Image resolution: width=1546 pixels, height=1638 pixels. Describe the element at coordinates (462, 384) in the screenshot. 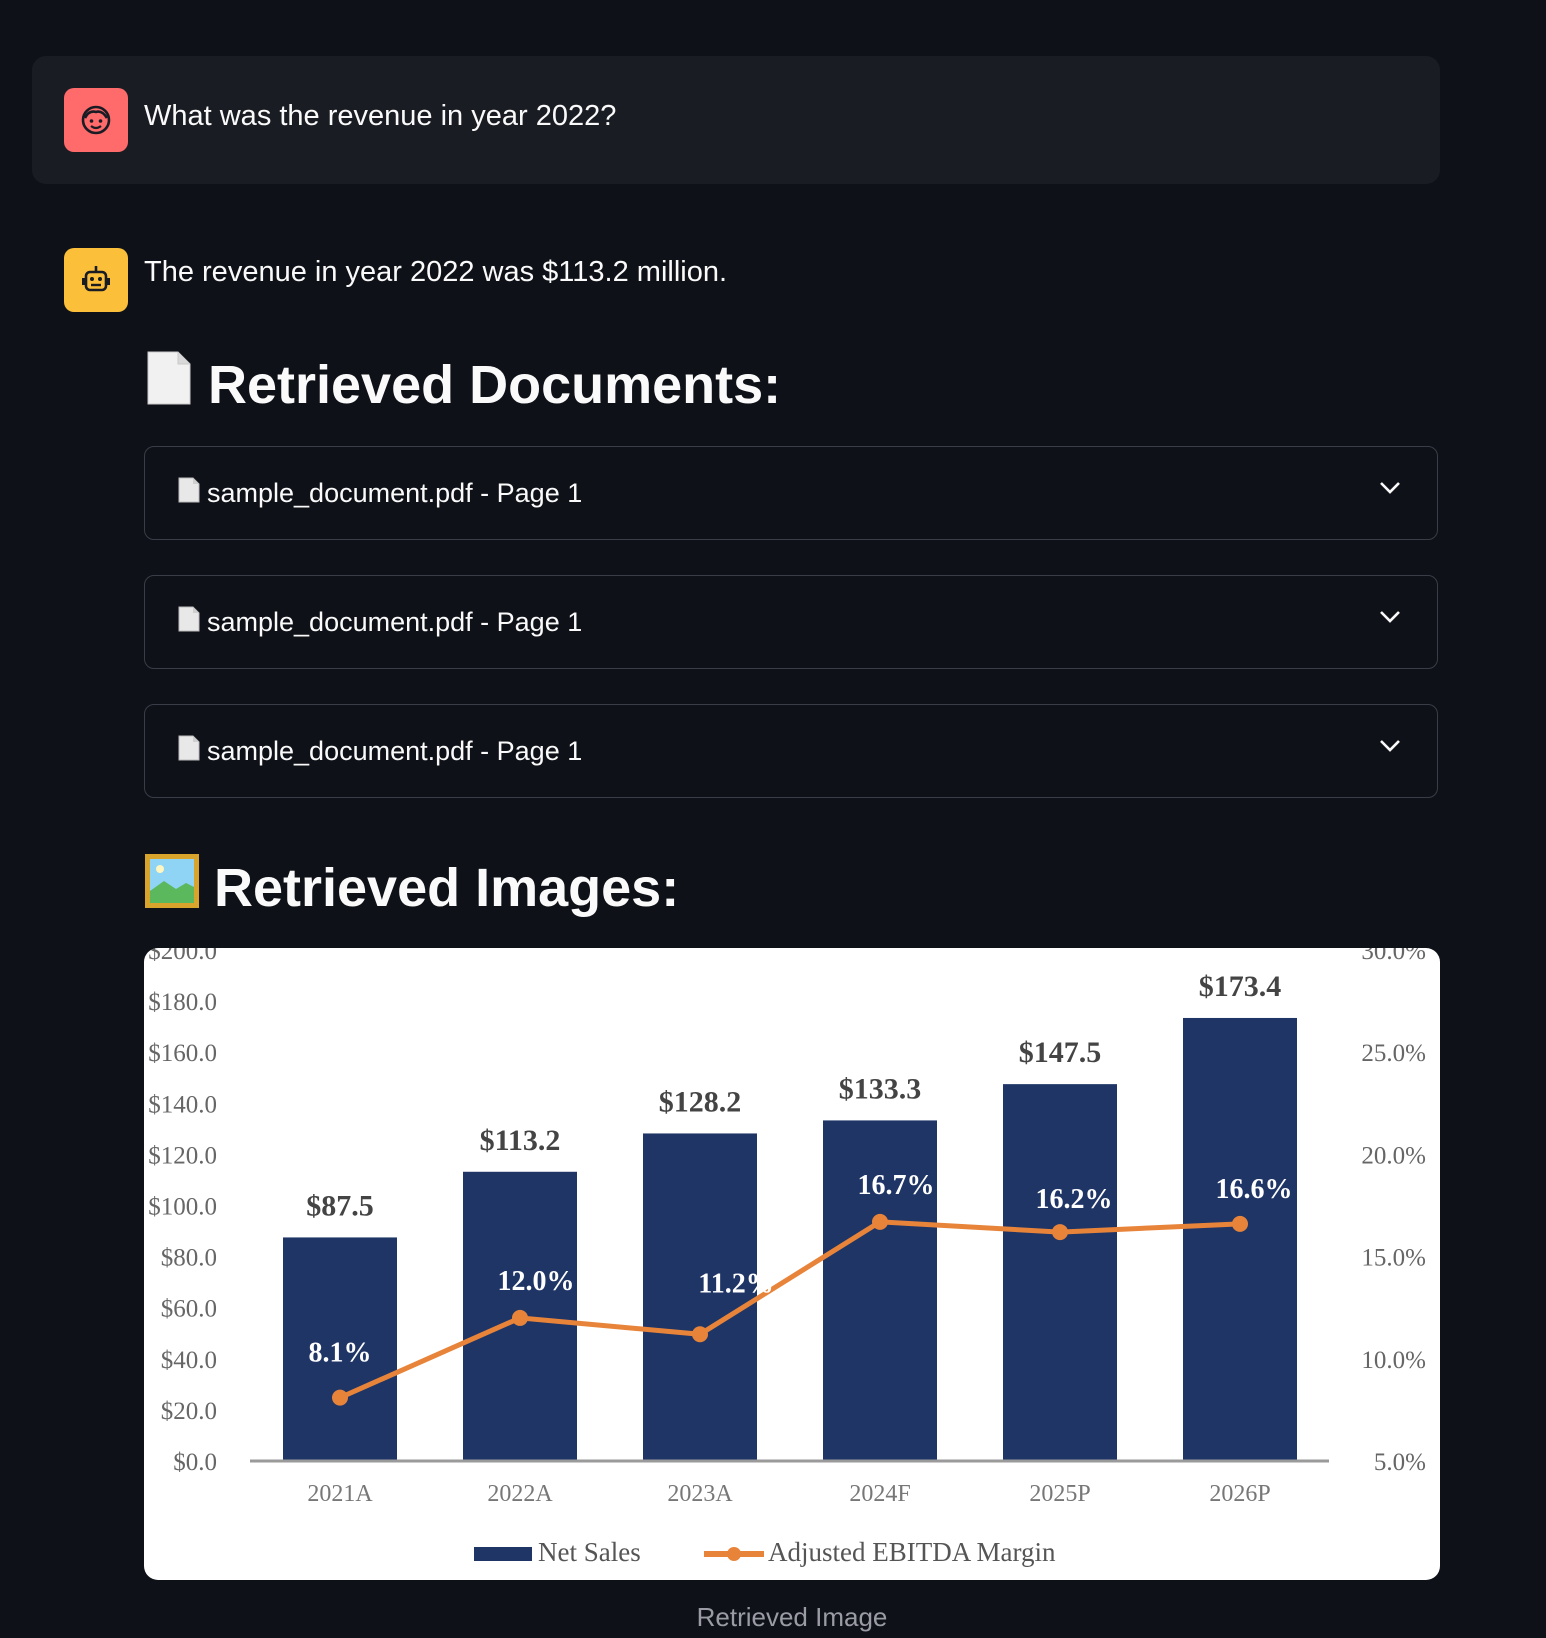

I see `retrieved-documents-heading: Retrieved Documents:` at that location.